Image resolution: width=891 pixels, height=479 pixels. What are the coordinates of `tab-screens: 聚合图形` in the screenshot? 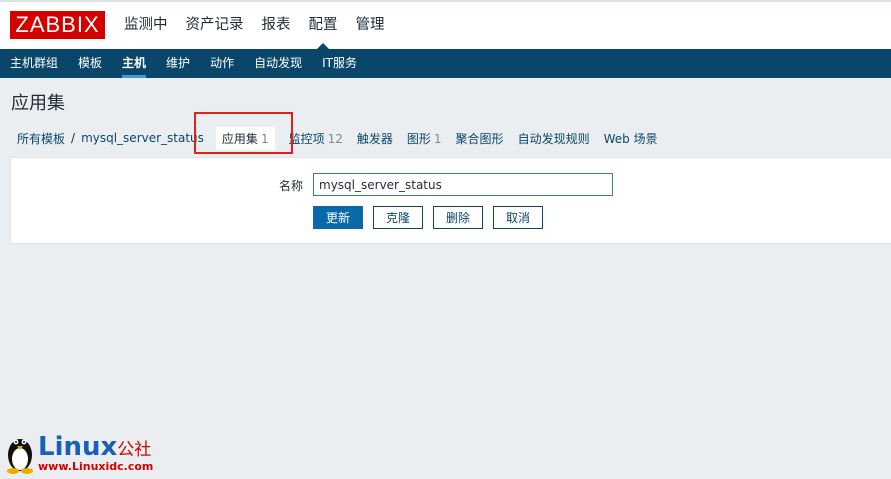 It's located at (480, 138).